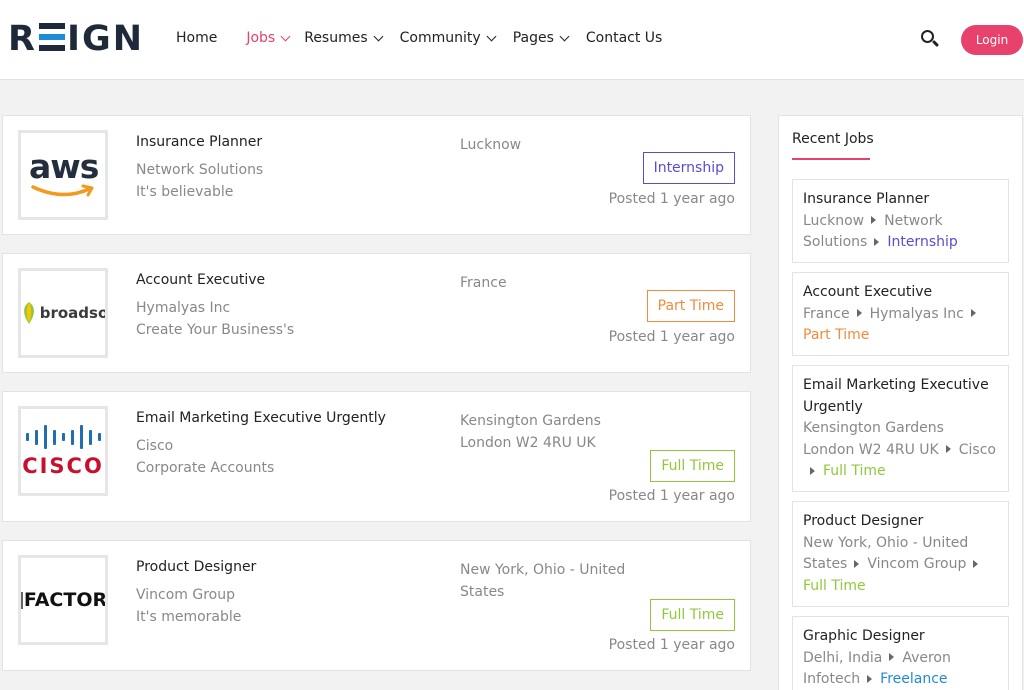 The width and height of the screenshot is (1024, 690). I want to click on nav-home: Home, so click(196, 38).